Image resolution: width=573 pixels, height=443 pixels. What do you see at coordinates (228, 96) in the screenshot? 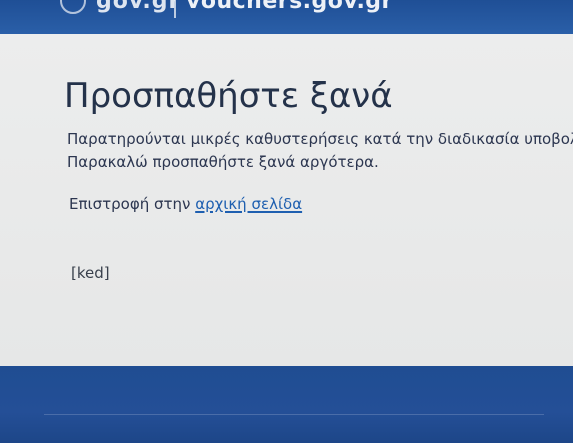
I see `page-title: Προσπαθήστε ξανά` at bounding box center [228, 96].